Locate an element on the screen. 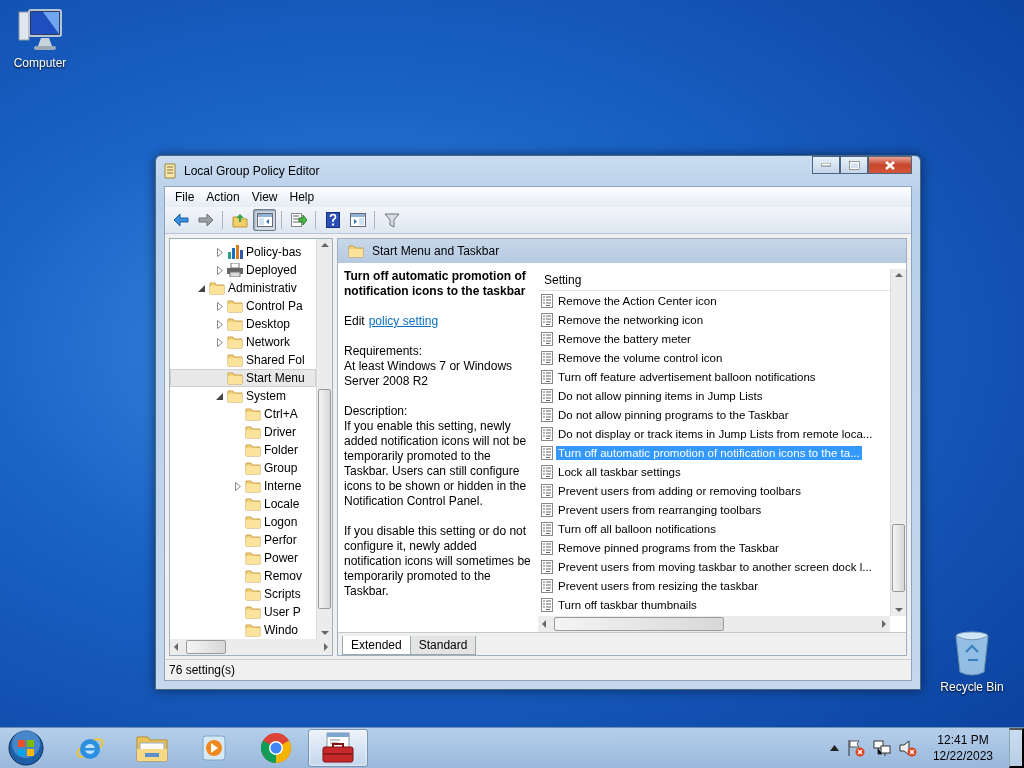 Image resolution: width=1024 pixels, height=768 pixels. tree-toggle-toolbar-button is located at coordinates (264, 220).